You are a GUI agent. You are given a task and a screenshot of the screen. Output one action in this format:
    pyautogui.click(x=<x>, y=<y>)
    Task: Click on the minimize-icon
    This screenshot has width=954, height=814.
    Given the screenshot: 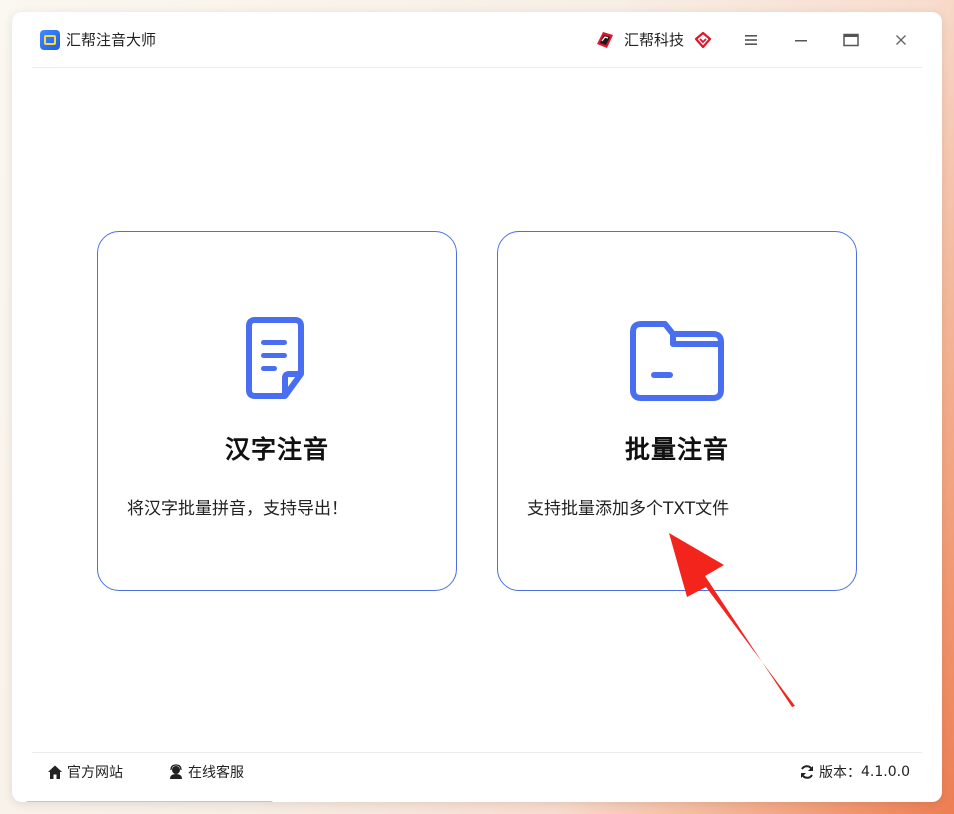 What is the action you would take?
    pyautogui.click(x=801, y=40)
    